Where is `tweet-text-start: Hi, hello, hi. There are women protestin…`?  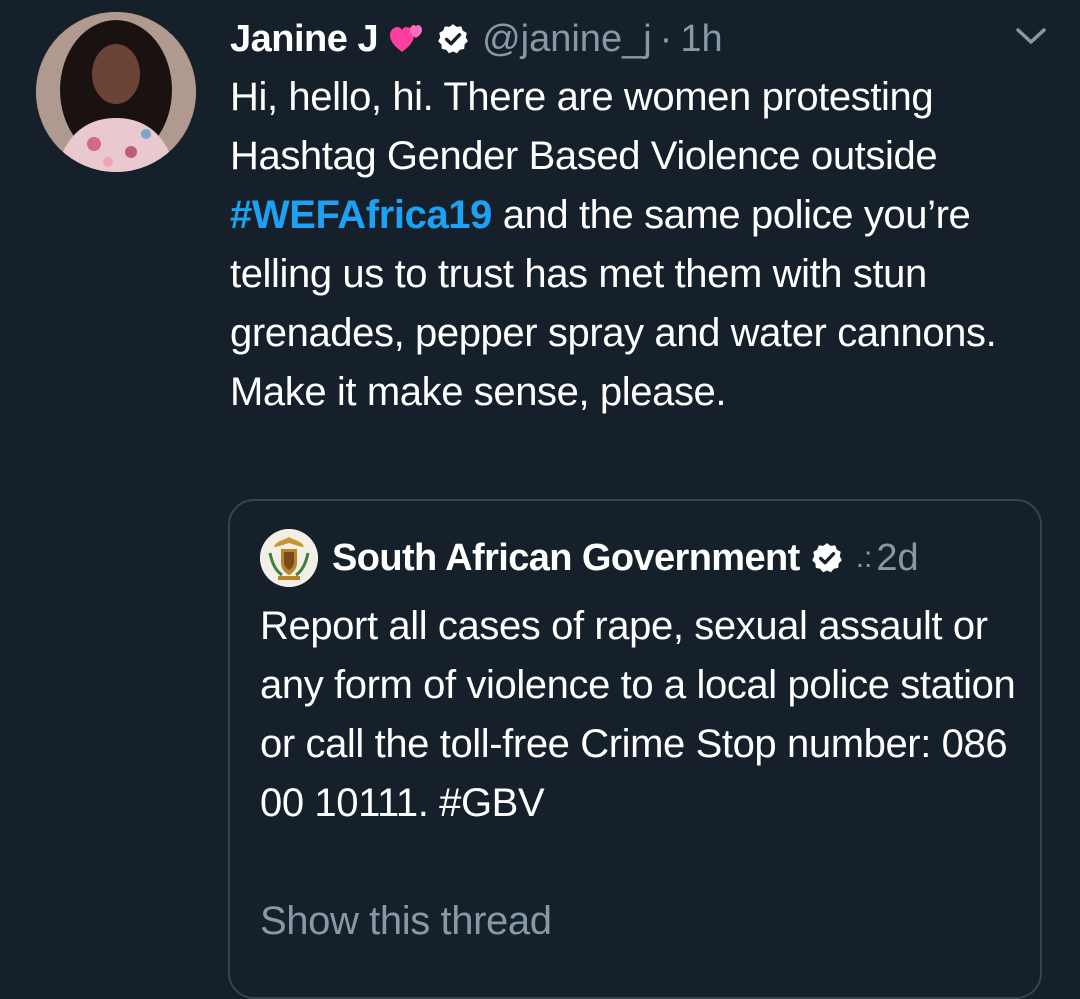 tweet-text-start: Hi, hello, hi. There are women protestin… is located at coordinates (584, 126).